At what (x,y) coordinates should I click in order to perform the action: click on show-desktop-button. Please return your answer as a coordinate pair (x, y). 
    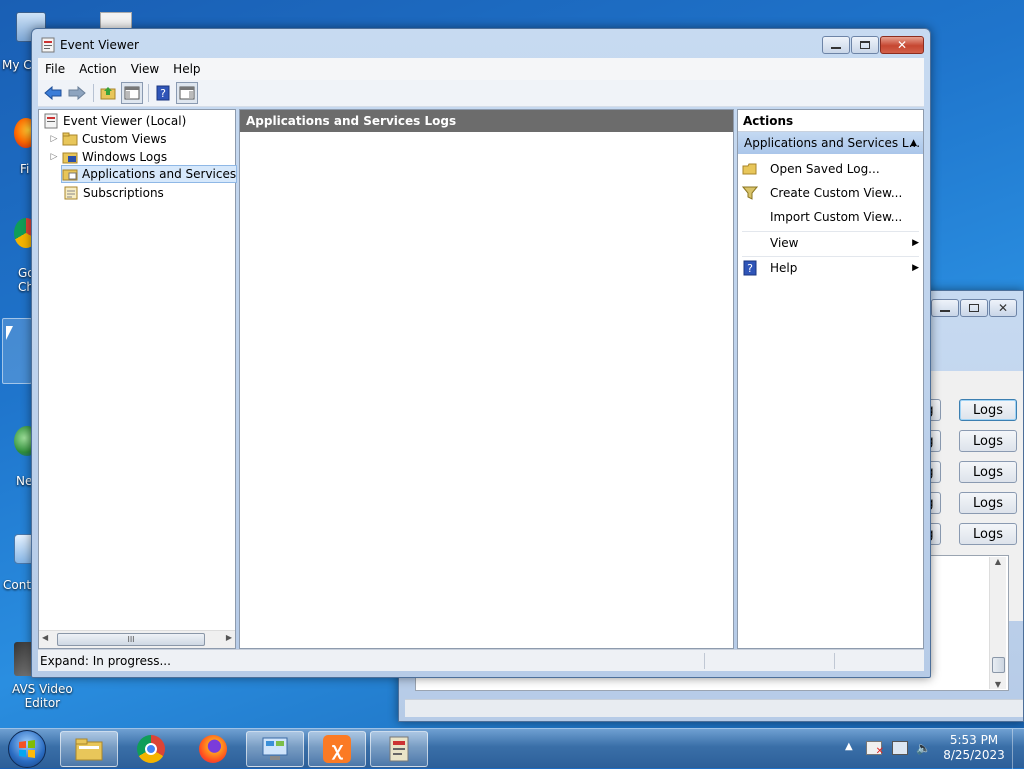
    Looking at the image, I should click on (1018, 749).